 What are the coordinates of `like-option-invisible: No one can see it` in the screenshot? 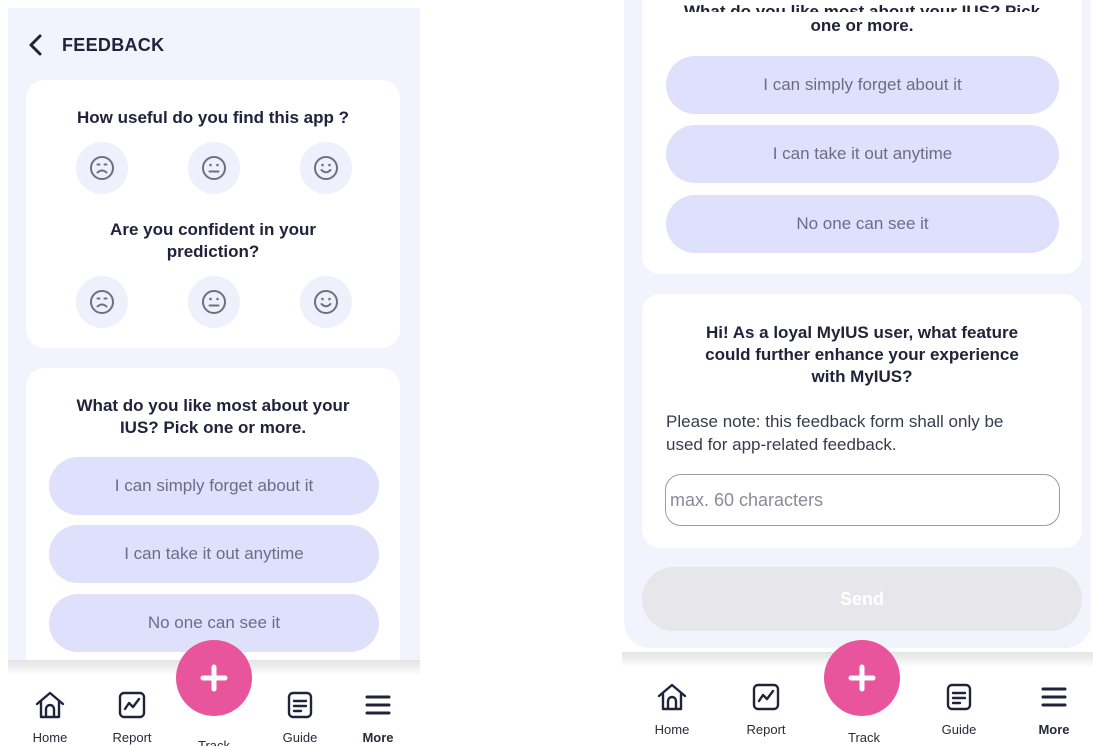 It's located at (862, 224).